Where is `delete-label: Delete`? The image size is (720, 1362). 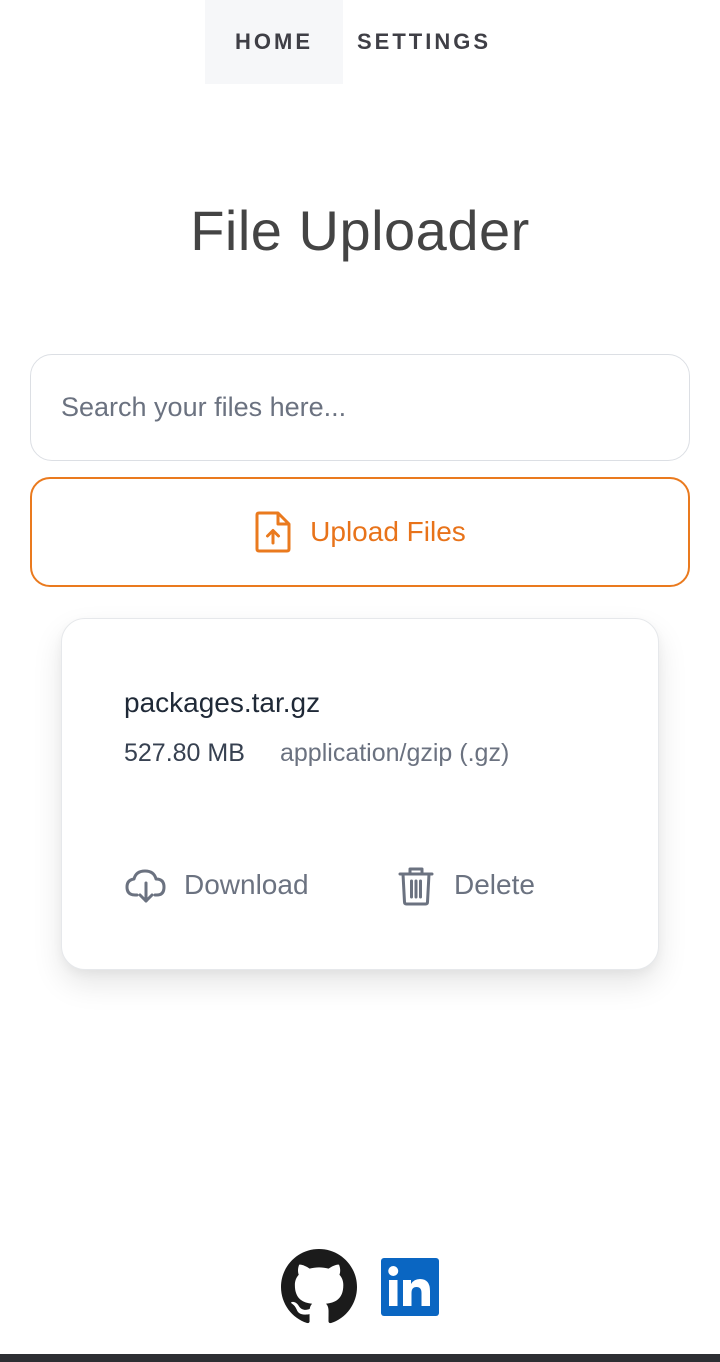
delete-label: Delete is located at coordinates (494, 884).